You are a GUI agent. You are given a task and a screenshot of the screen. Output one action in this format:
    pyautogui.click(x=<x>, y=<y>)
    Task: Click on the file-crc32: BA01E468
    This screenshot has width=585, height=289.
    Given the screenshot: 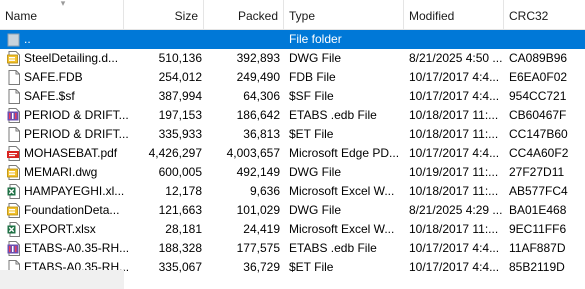 What is the action you would take?
    pyautogui.click(x=538, y=210)
    